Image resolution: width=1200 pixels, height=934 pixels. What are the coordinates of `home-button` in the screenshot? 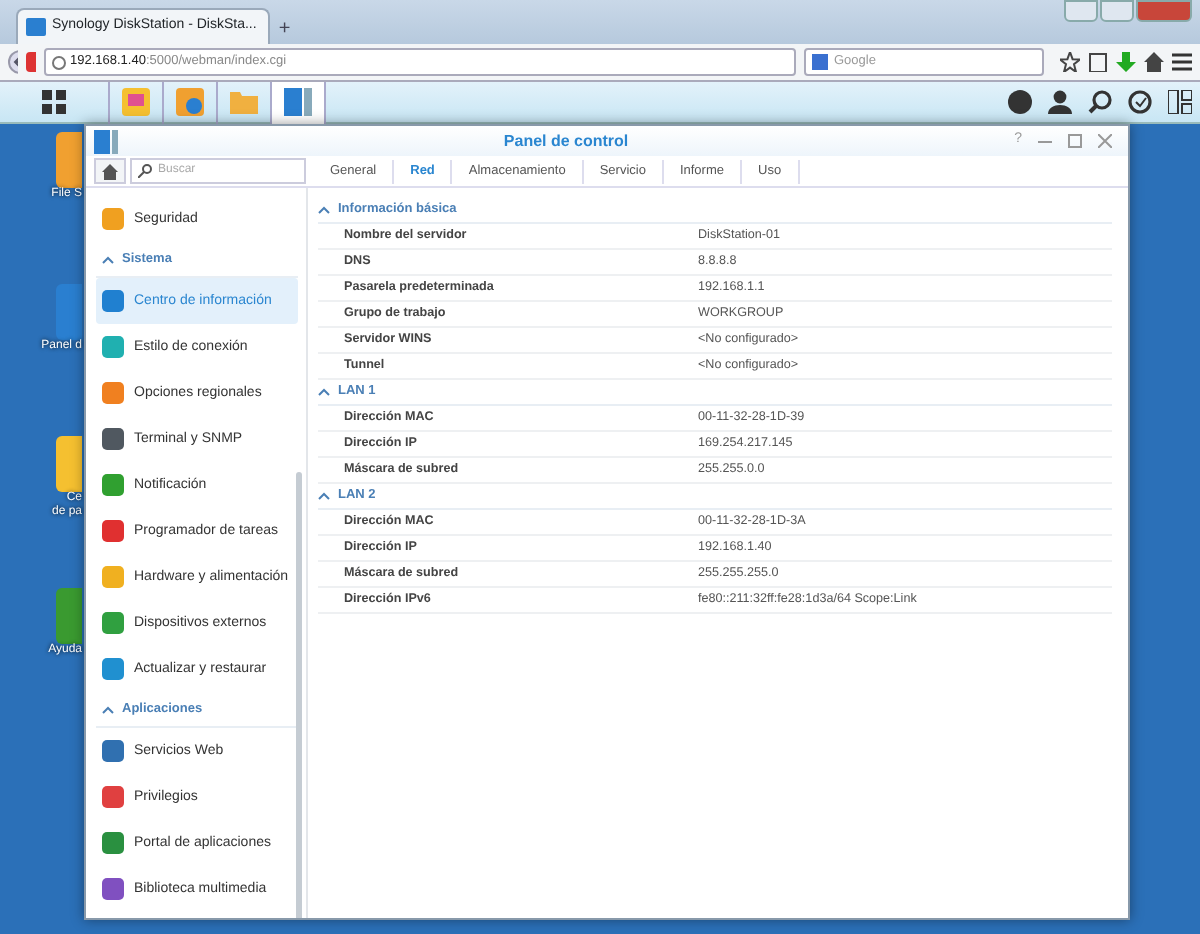 It's located at (110, 171).